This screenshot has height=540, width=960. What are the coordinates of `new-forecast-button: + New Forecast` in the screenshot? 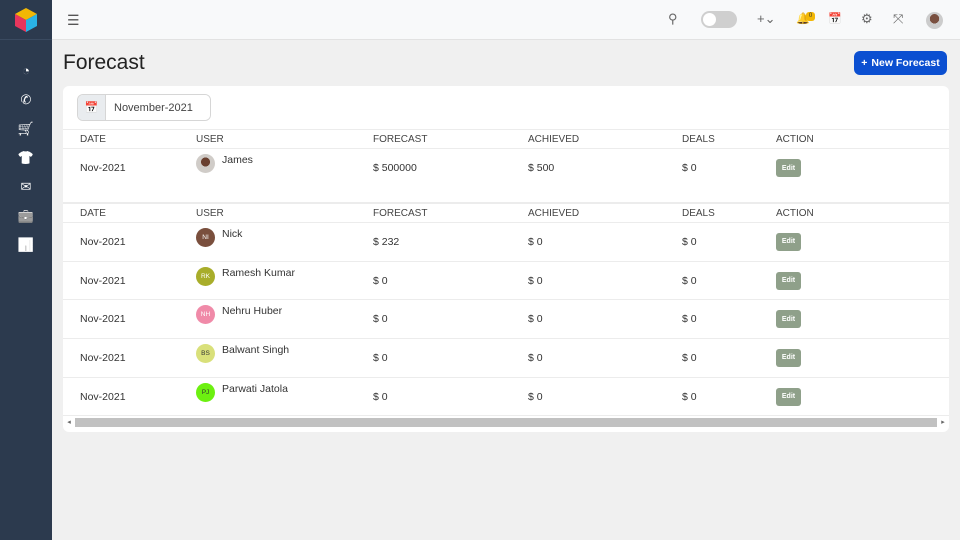 It's located at (900, 63).